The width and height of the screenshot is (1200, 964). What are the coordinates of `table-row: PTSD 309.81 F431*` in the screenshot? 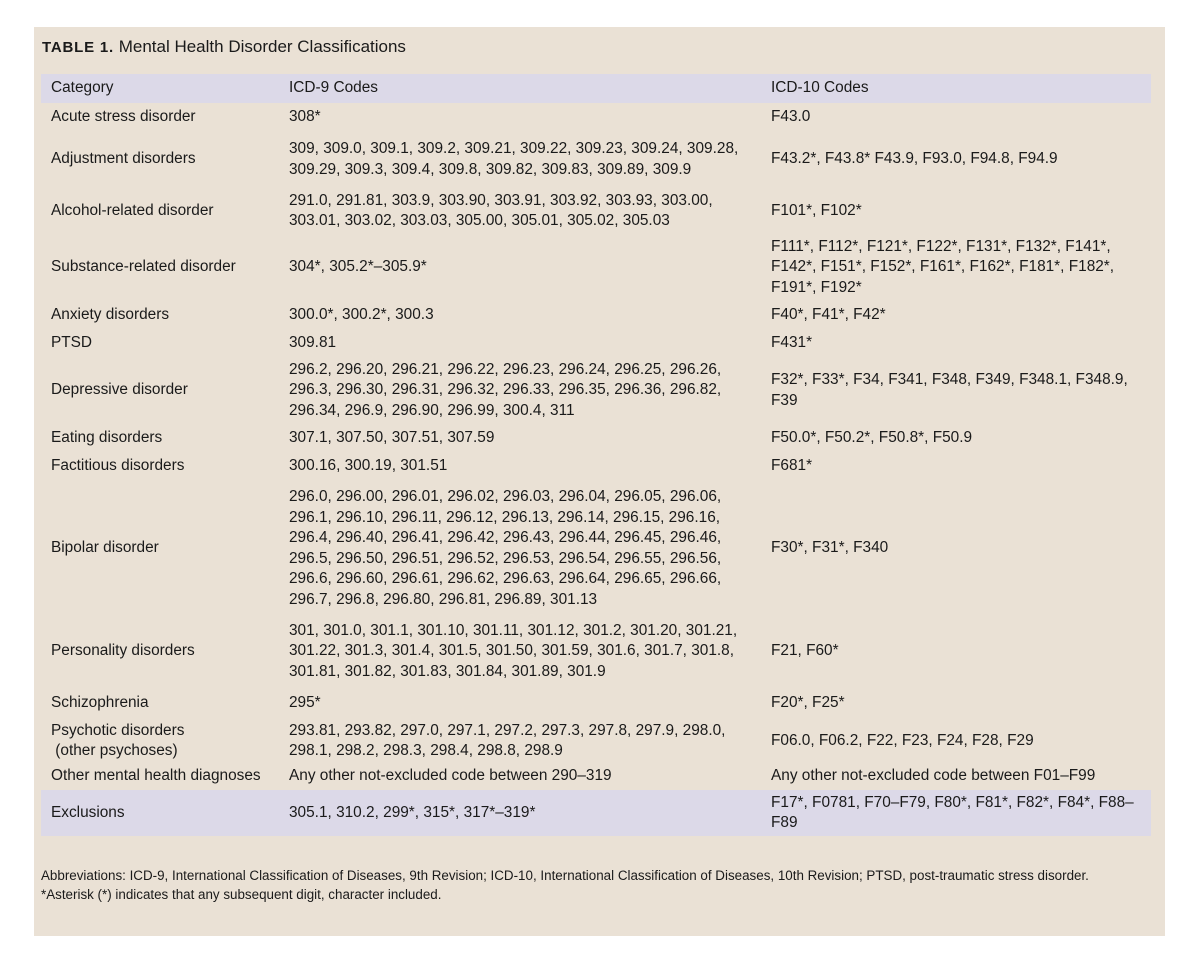 It's located at (596, 343).